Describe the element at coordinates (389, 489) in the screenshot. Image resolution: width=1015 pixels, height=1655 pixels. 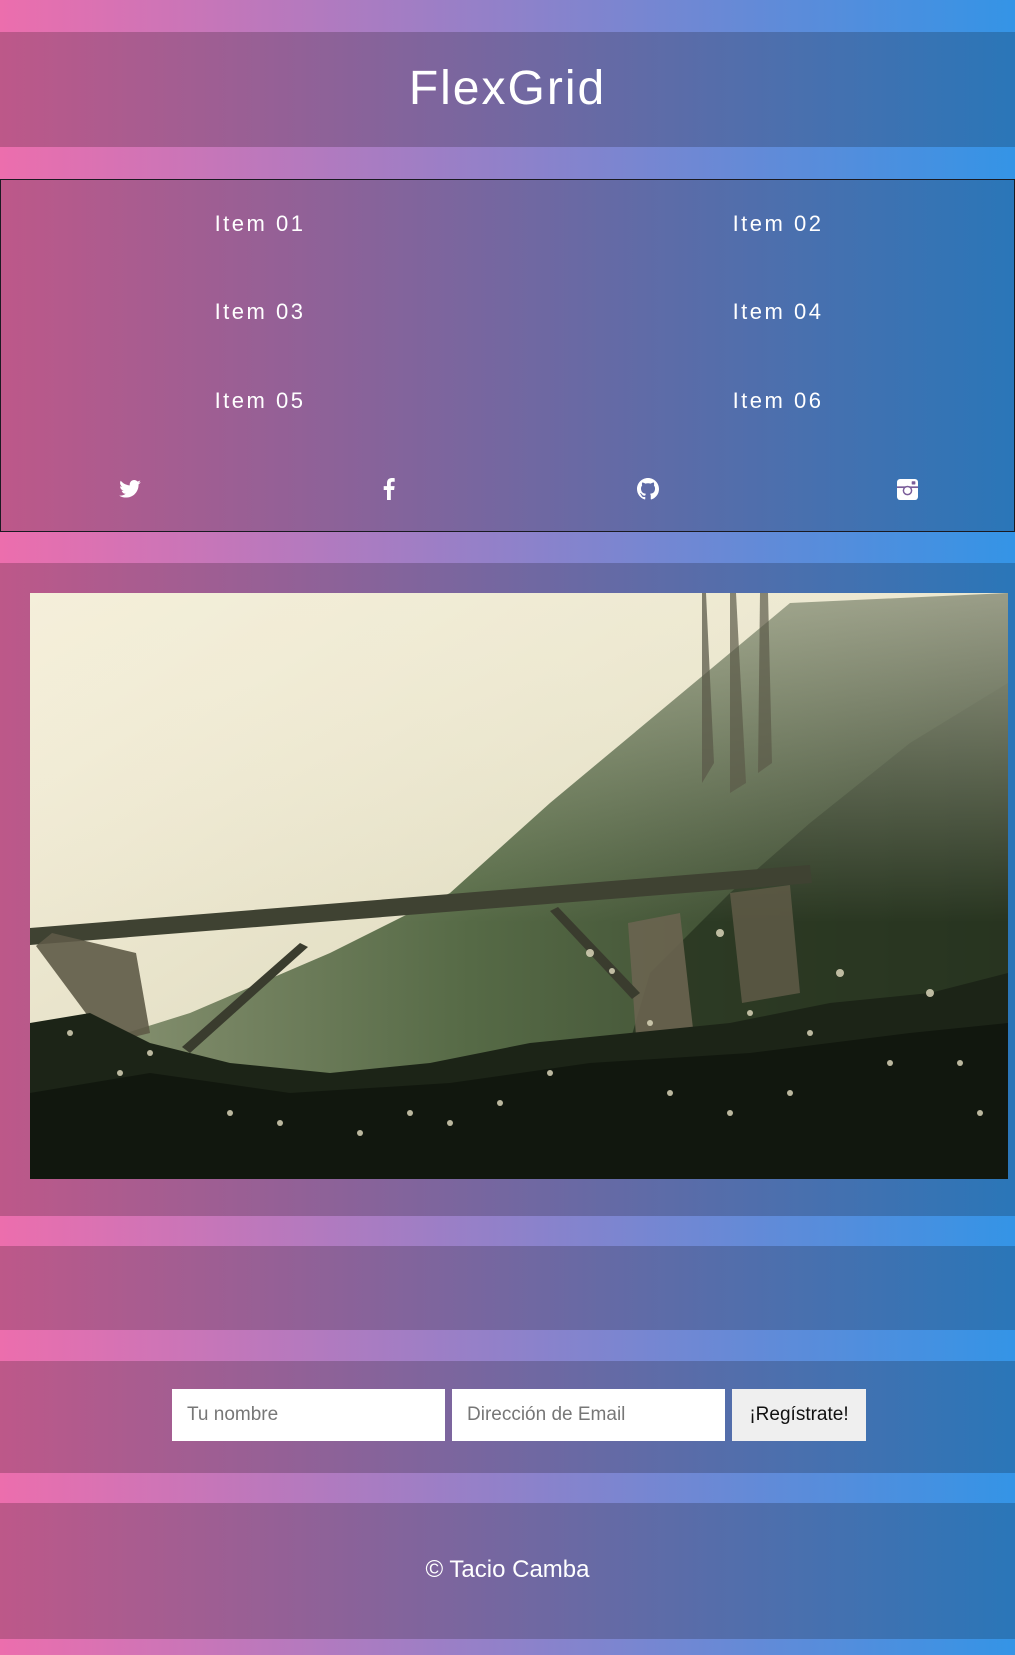
I see `facebook-icon` at that location.